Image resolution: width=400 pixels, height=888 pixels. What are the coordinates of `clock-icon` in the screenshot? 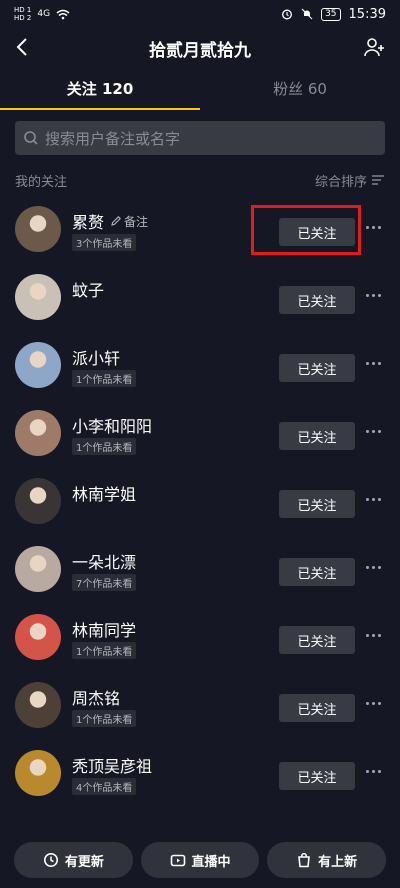 It's located at (50, 860).